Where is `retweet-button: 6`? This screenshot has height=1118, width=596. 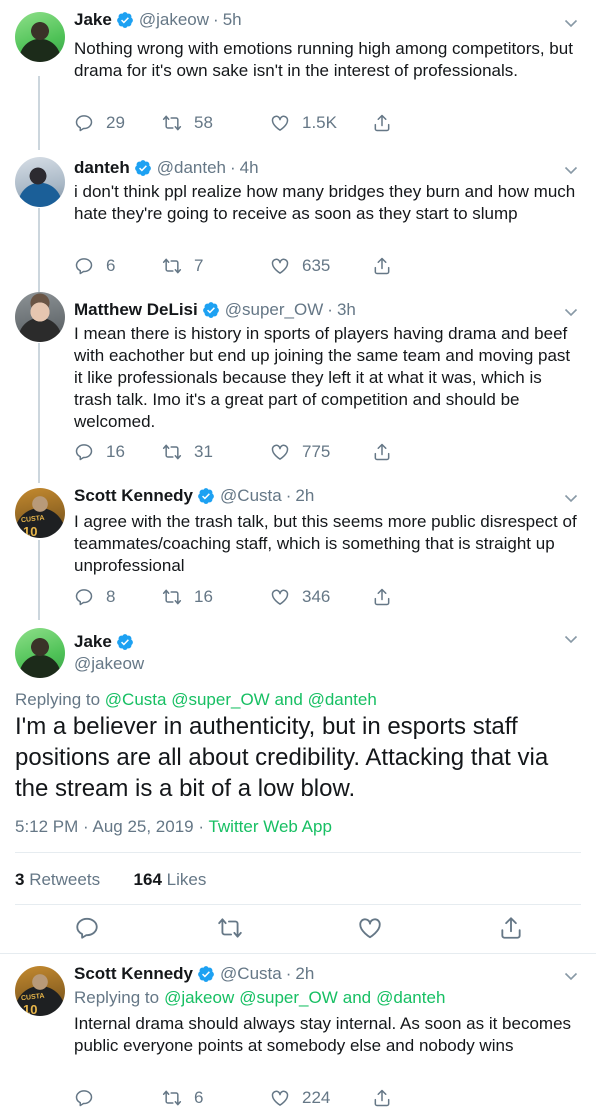
retweet-button: 6 is located at coordinates (182, 1098).